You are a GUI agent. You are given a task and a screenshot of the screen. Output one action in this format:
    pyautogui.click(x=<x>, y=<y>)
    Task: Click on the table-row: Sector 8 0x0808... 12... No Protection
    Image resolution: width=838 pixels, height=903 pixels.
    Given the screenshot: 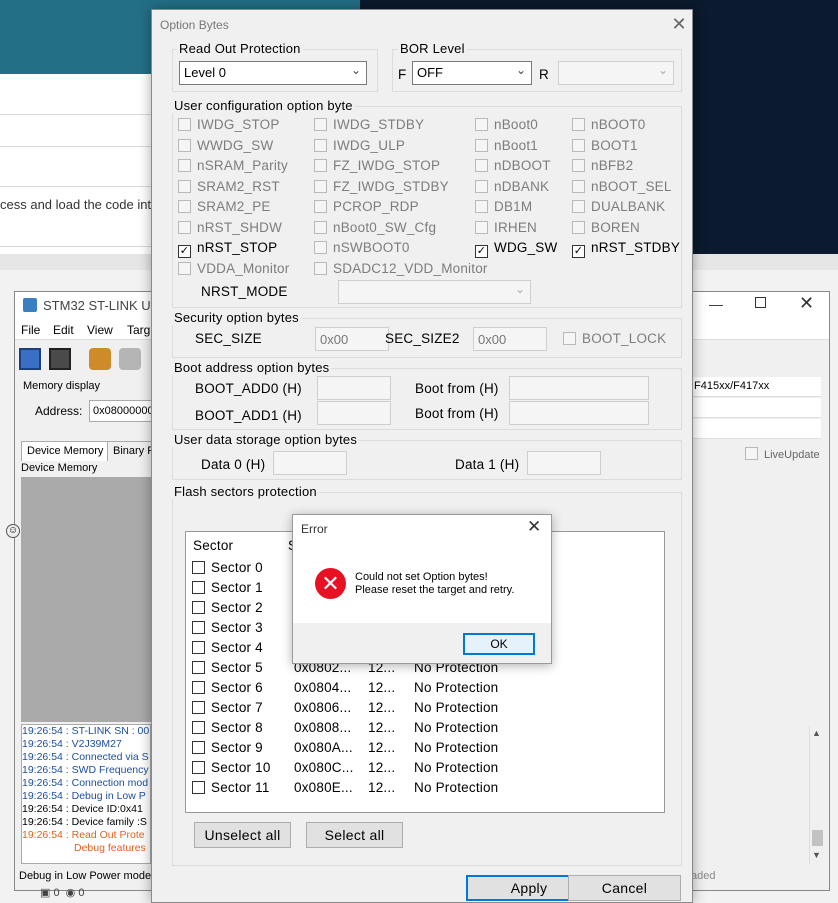 What is the action you would take?
    pyautogui.click(x=345, y=727)
    